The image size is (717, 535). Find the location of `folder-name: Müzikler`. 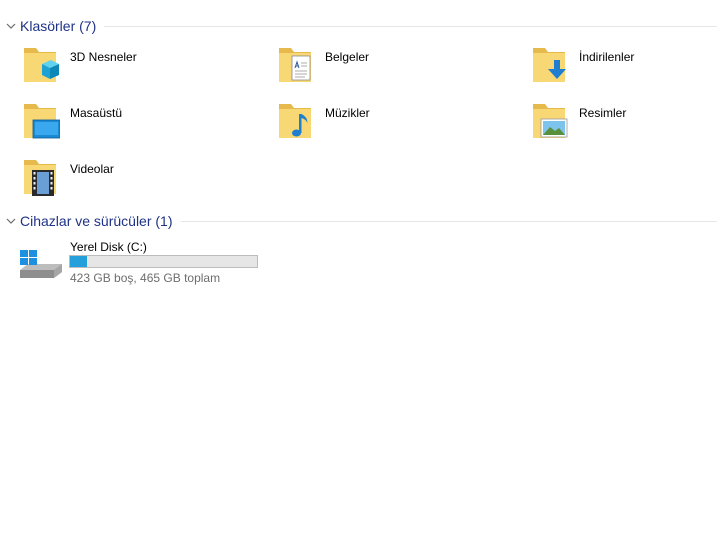

folder-name: Müzikler is located at coordinates (347, 113).